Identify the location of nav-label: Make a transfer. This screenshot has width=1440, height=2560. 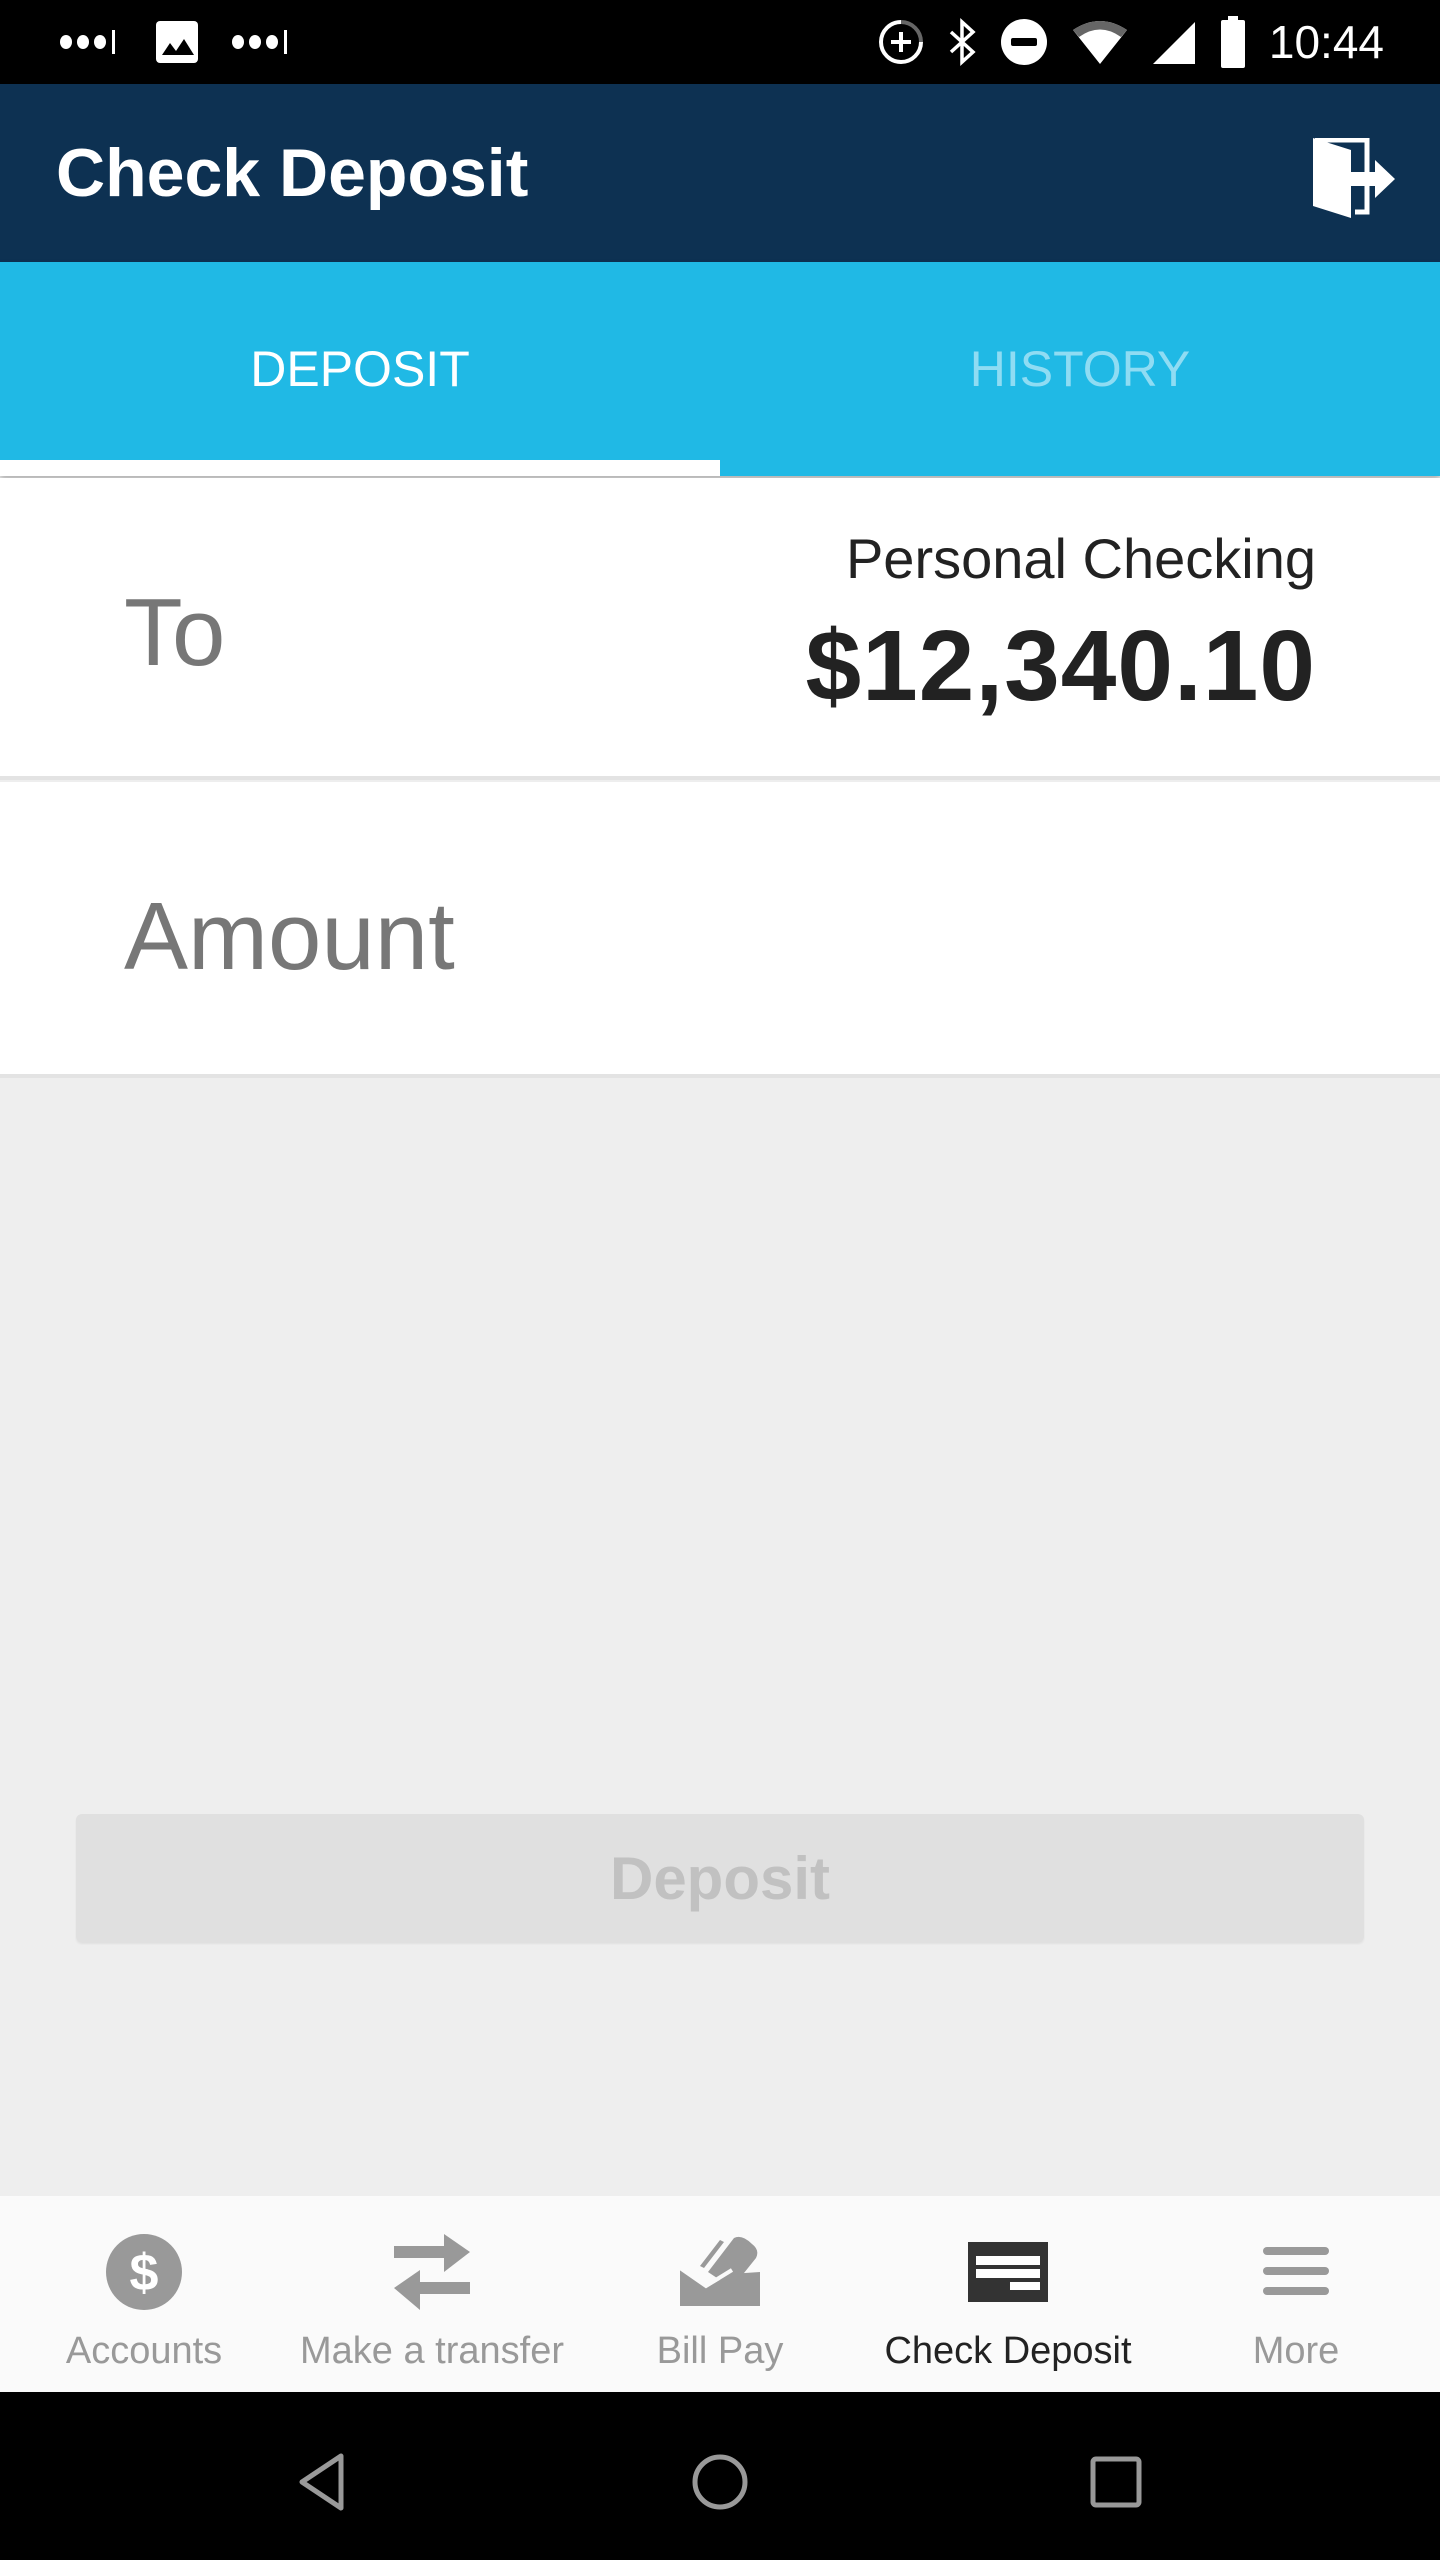
(432, 2351).